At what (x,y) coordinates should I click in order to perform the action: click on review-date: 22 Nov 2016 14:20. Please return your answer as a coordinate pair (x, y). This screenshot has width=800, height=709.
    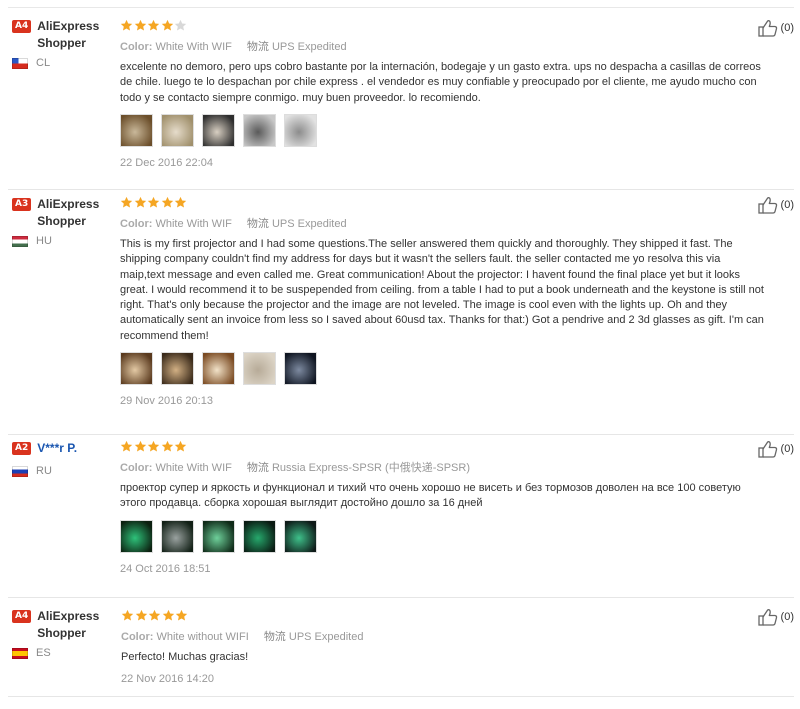
    Looking at the image, I should click on (167, 679).